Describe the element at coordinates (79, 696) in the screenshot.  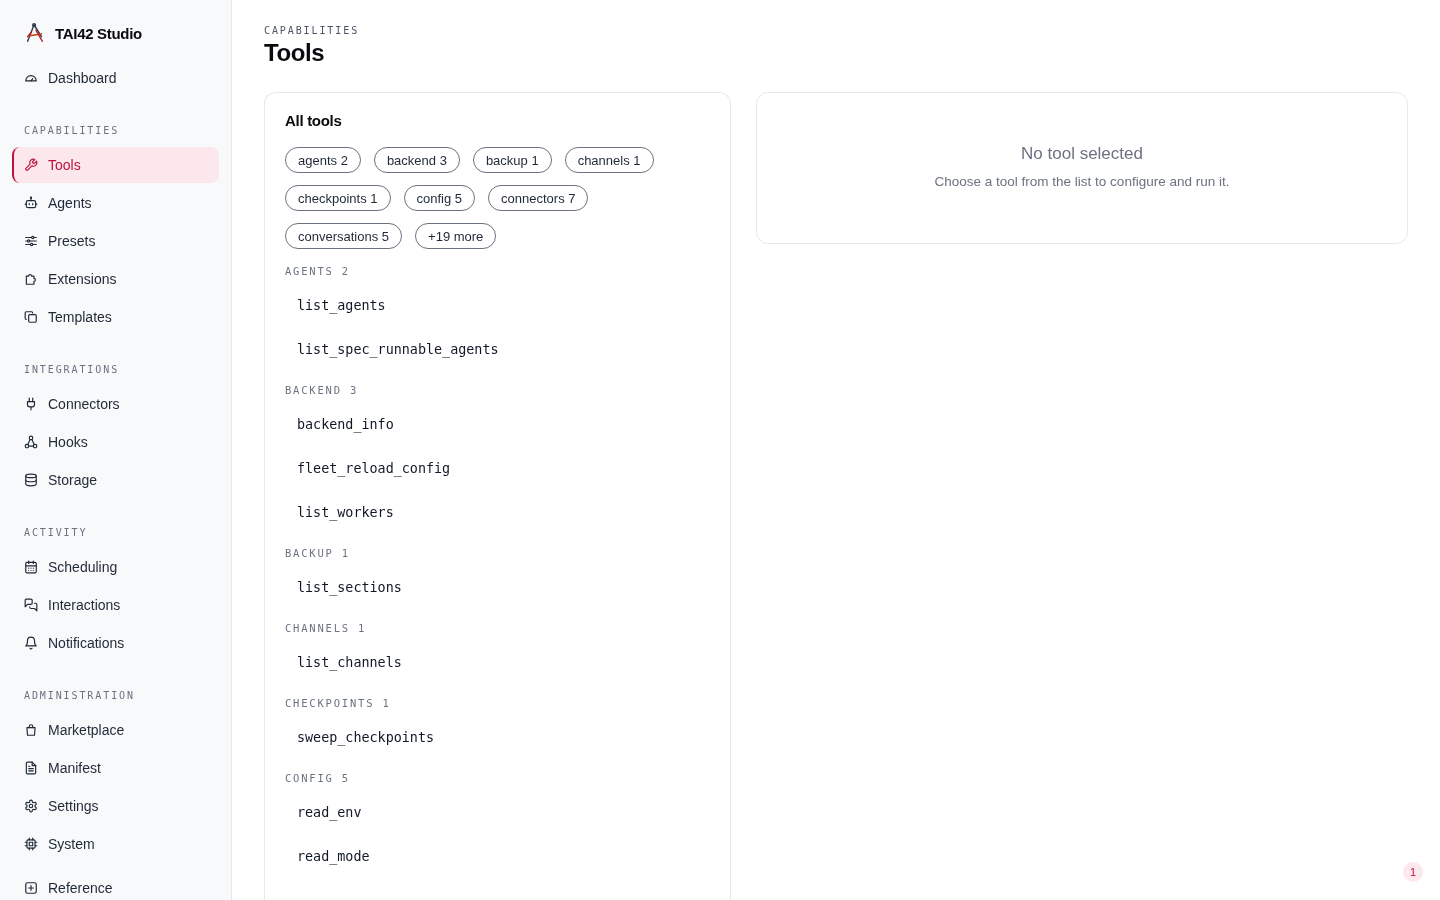
I see `nav-section-title: ADMINISTRATION` at that location.